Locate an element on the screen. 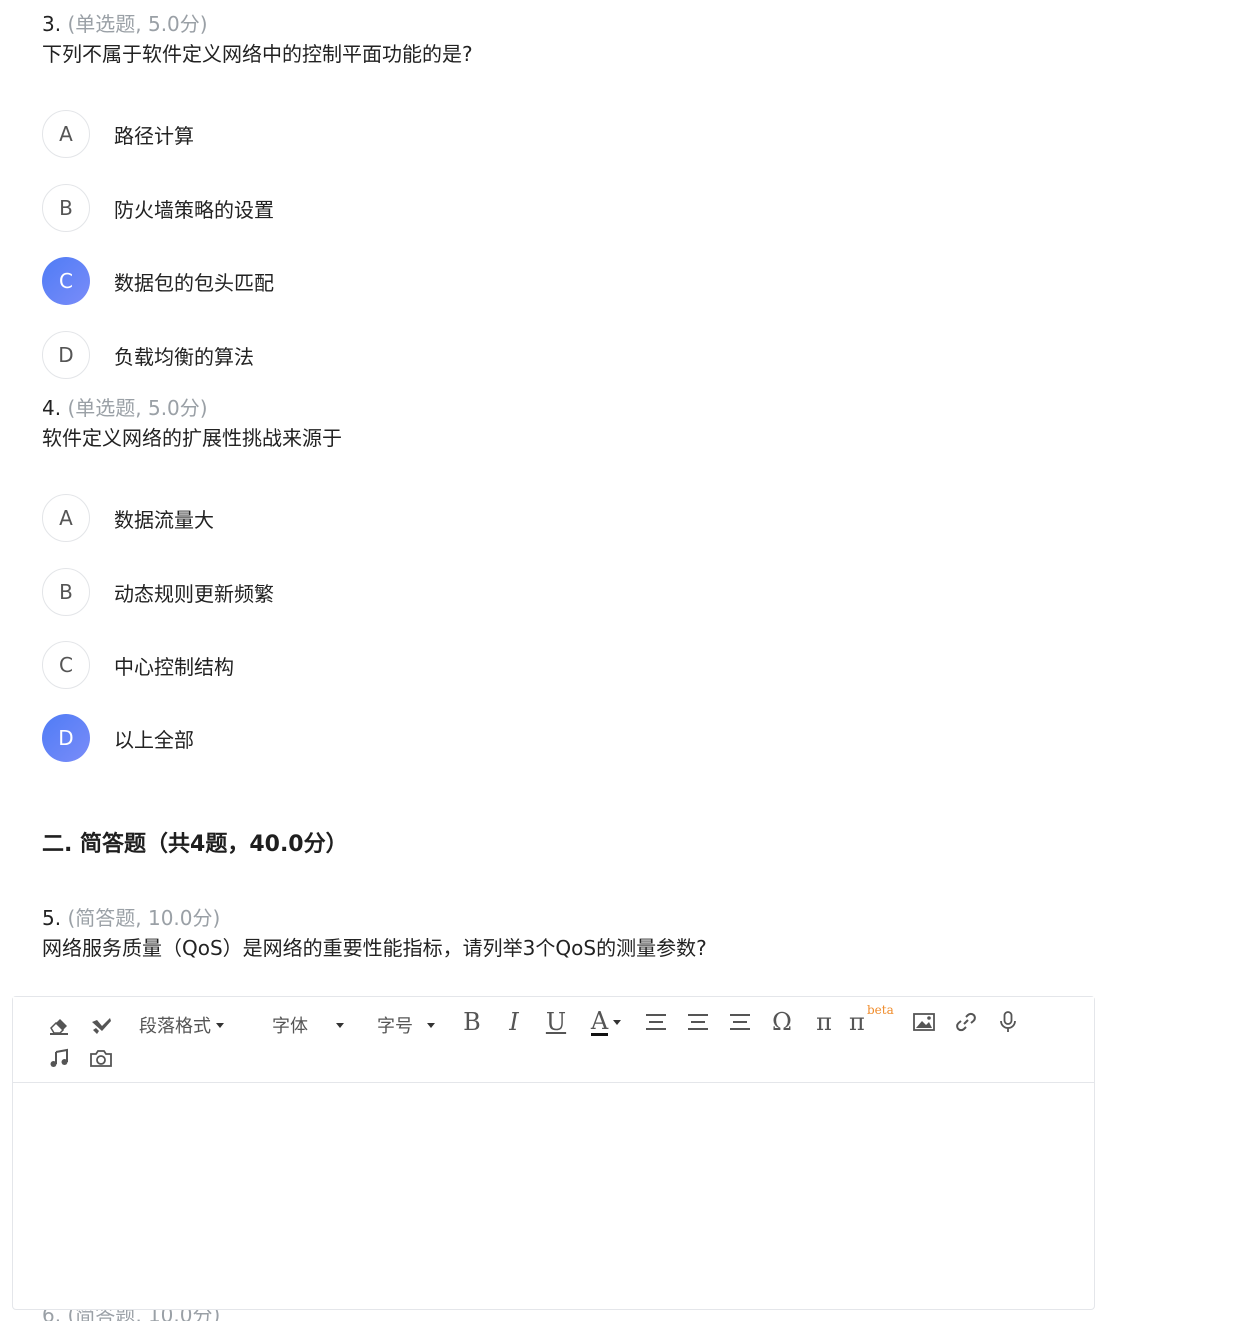 The height and width of the screenshot is (1321, 1251). question-number: 5. is located at coordinates (52, 918).